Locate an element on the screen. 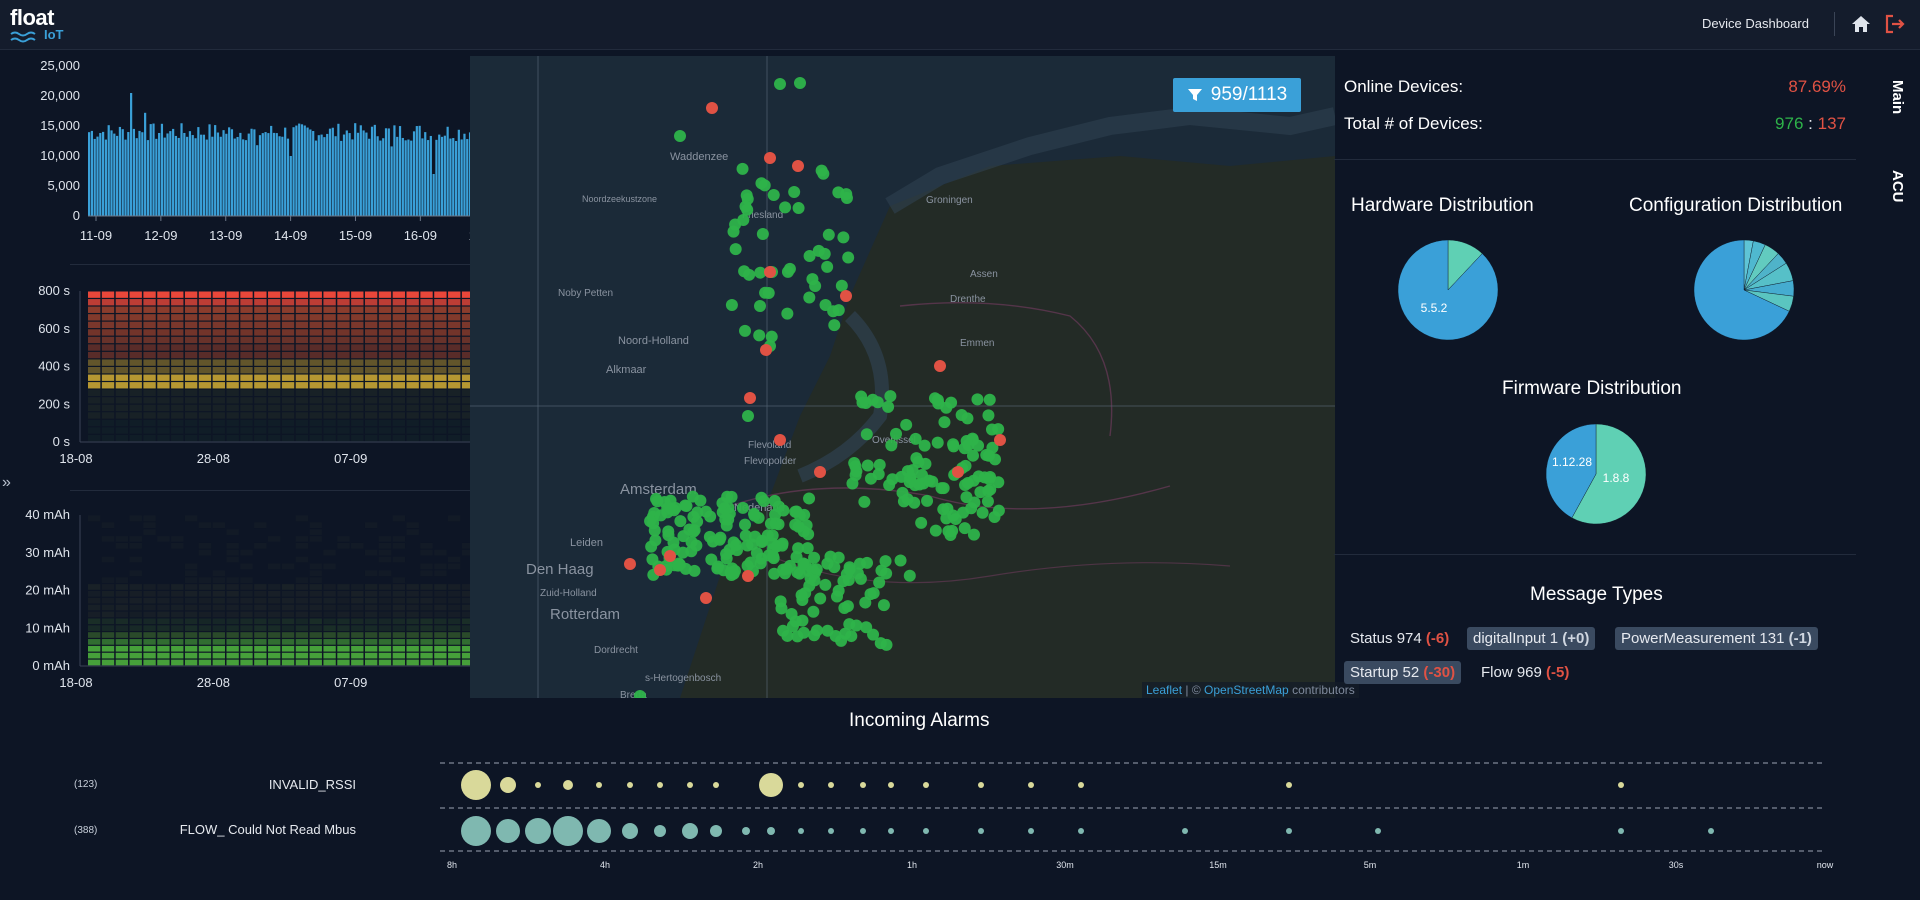 The image size is (1920, 900). alarm-name: INVALID_RSSI is located at coordinates (228, 784).